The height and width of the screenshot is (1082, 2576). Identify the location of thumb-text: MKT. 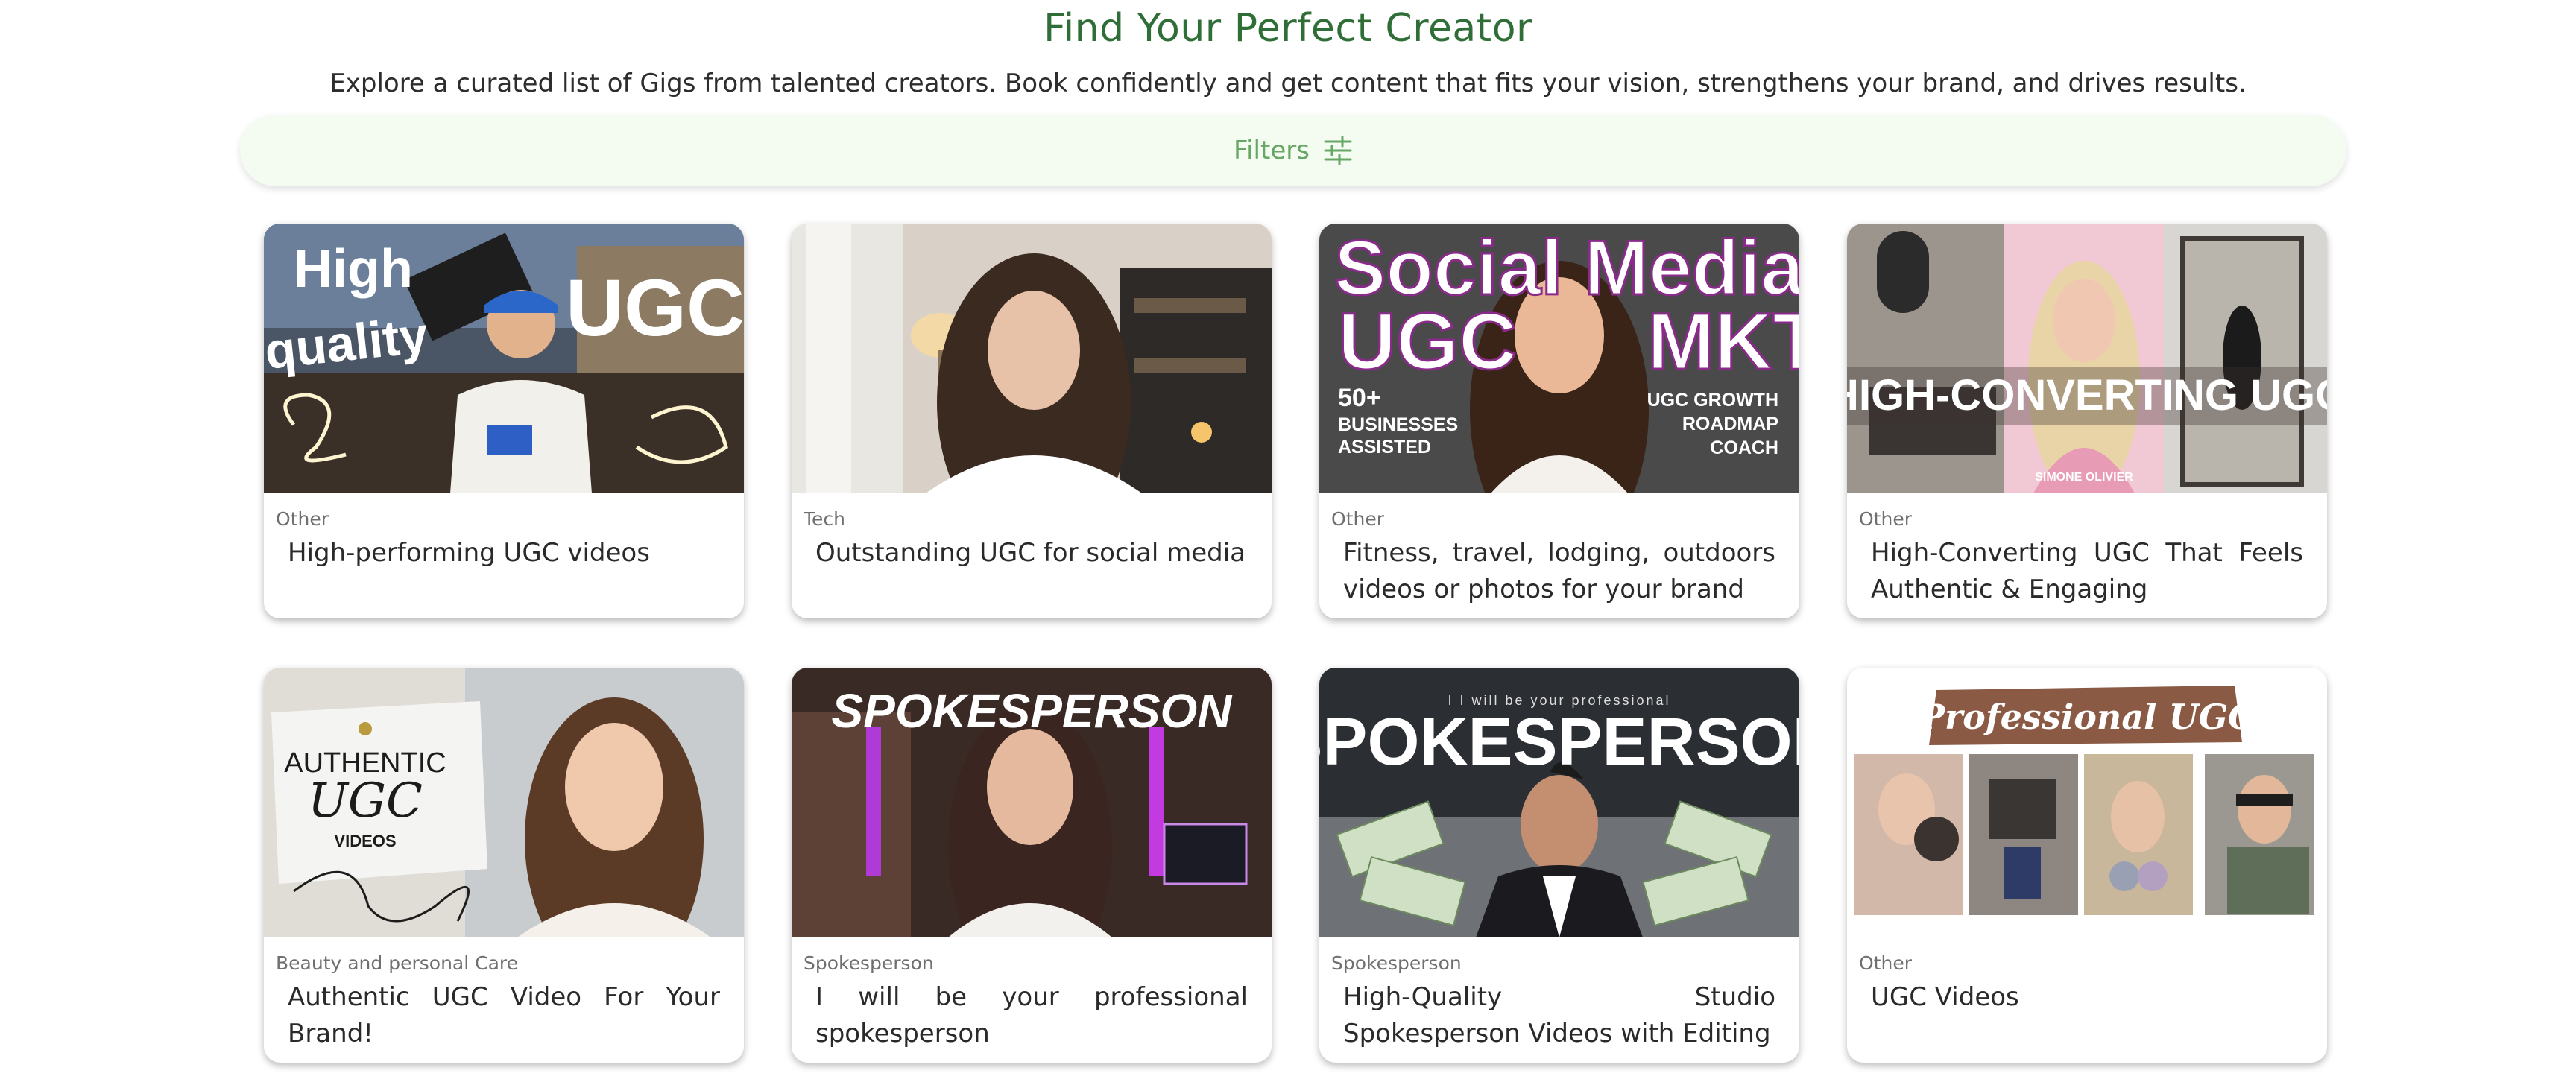
(1723, 341).